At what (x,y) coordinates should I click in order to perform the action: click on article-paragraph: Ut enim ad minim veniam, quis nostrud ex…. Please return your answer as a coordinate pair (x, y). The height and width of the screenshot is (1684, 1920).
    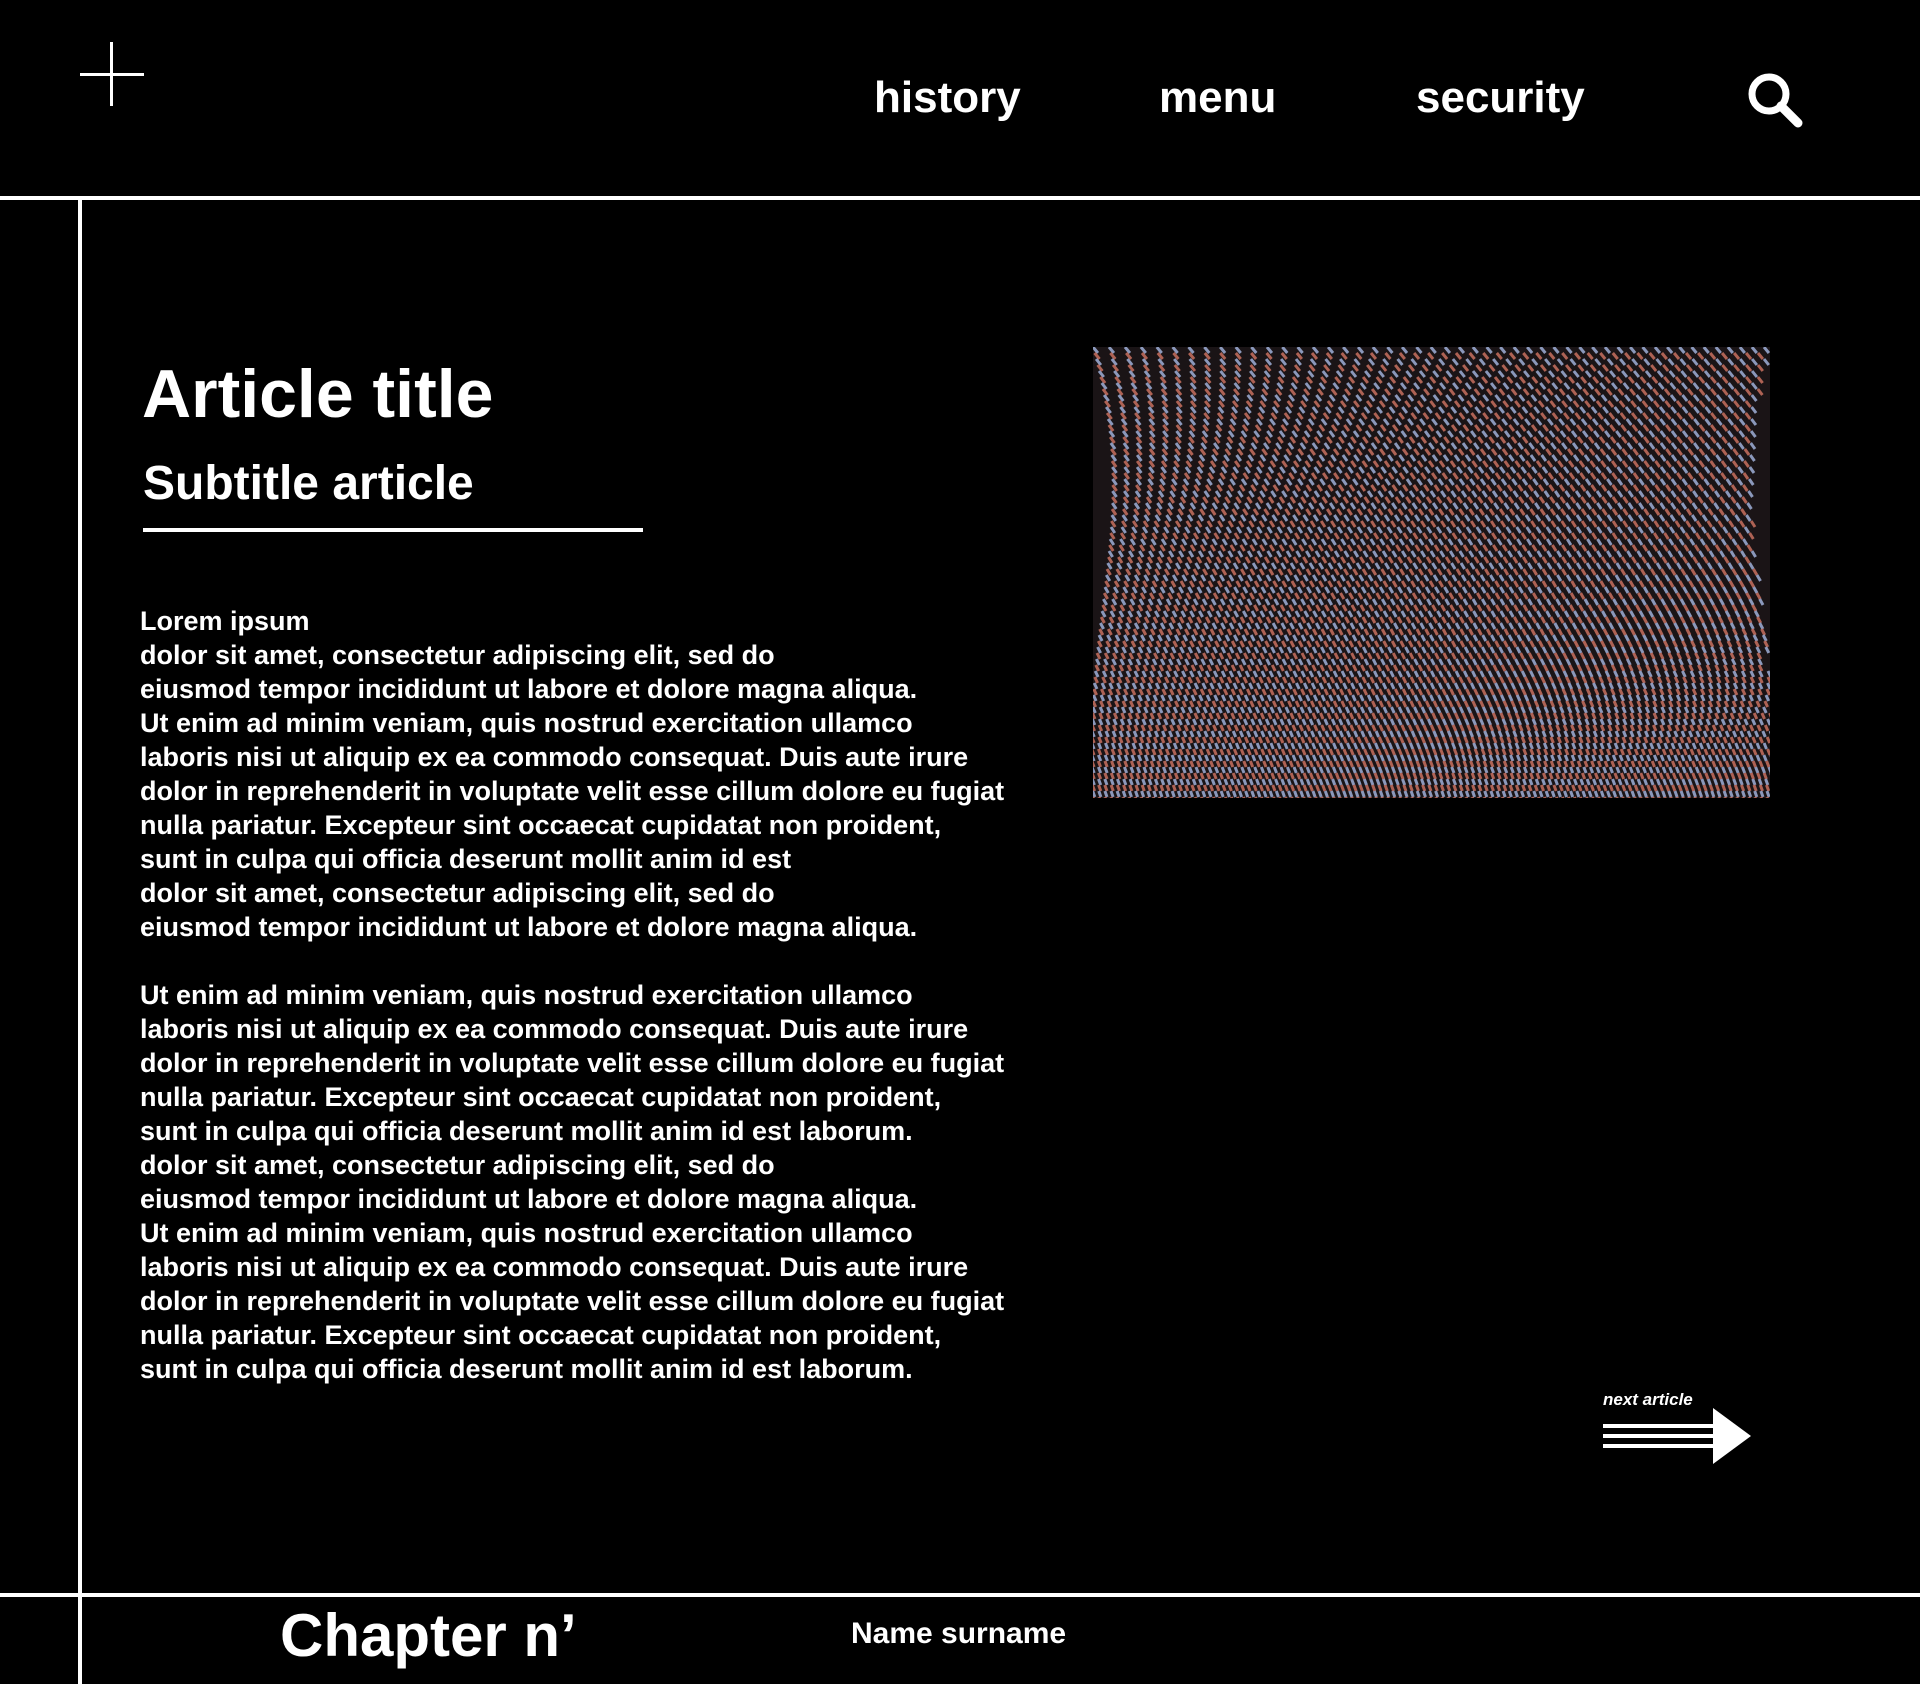
    Looking at the image, I should click on (572, 1182).